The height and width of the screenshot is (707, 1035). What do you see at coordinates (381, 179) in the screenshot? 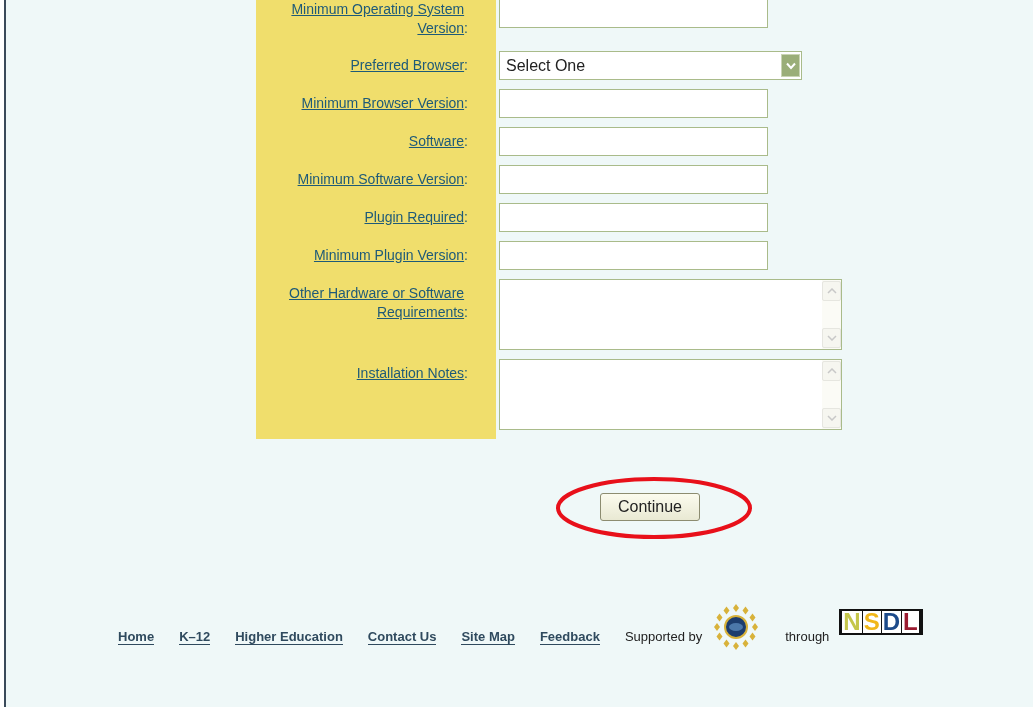
I see `field-label: Minimum Software Version` at bounding box center [381, 179].